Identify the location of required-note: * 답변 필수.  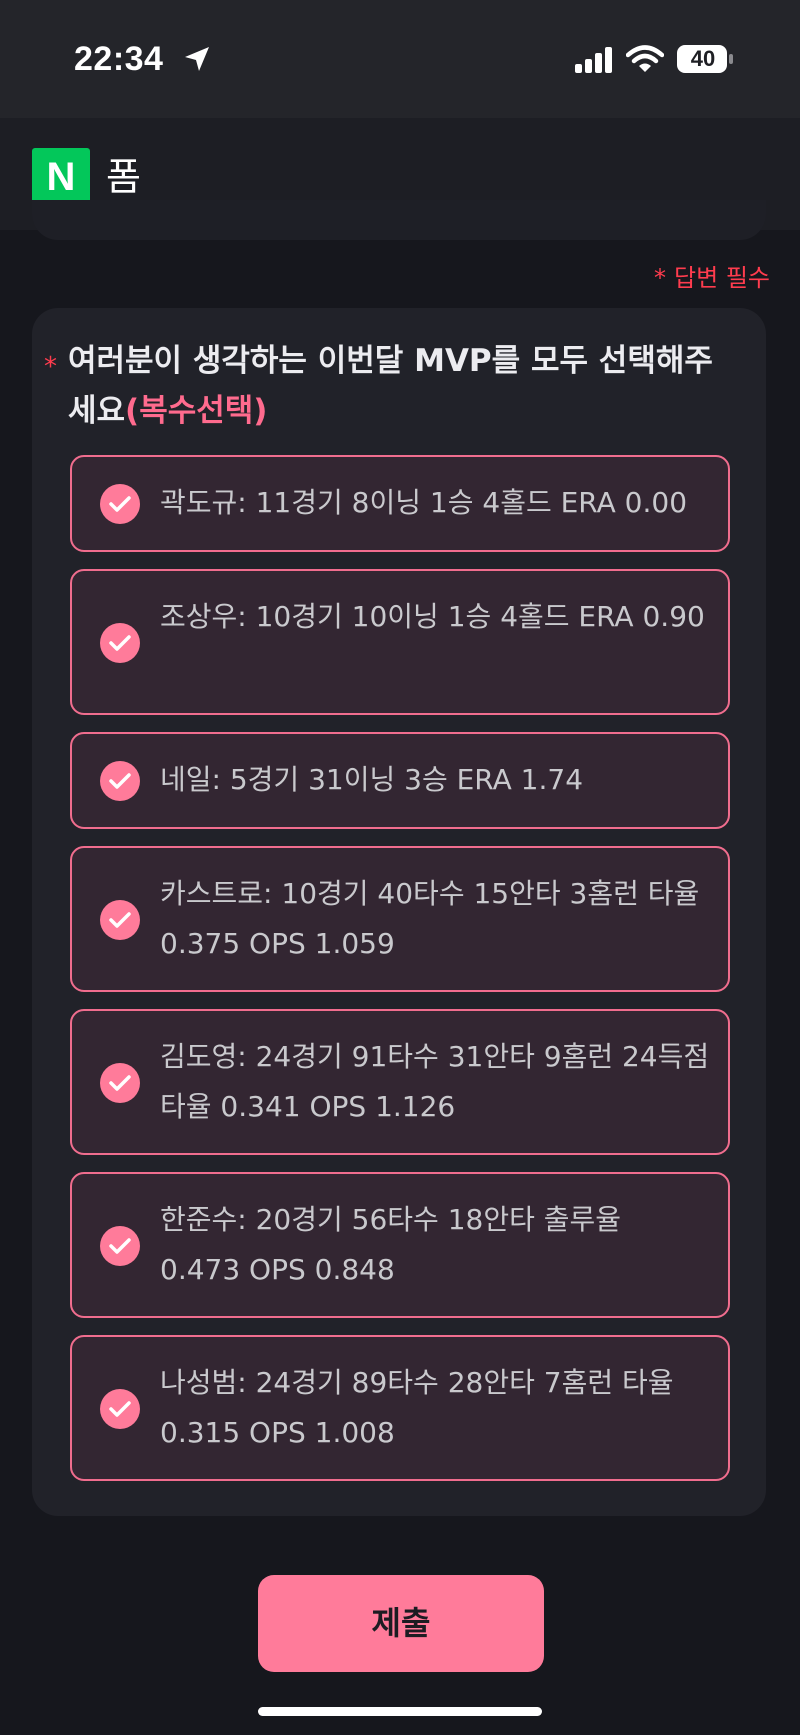
(712, 275).